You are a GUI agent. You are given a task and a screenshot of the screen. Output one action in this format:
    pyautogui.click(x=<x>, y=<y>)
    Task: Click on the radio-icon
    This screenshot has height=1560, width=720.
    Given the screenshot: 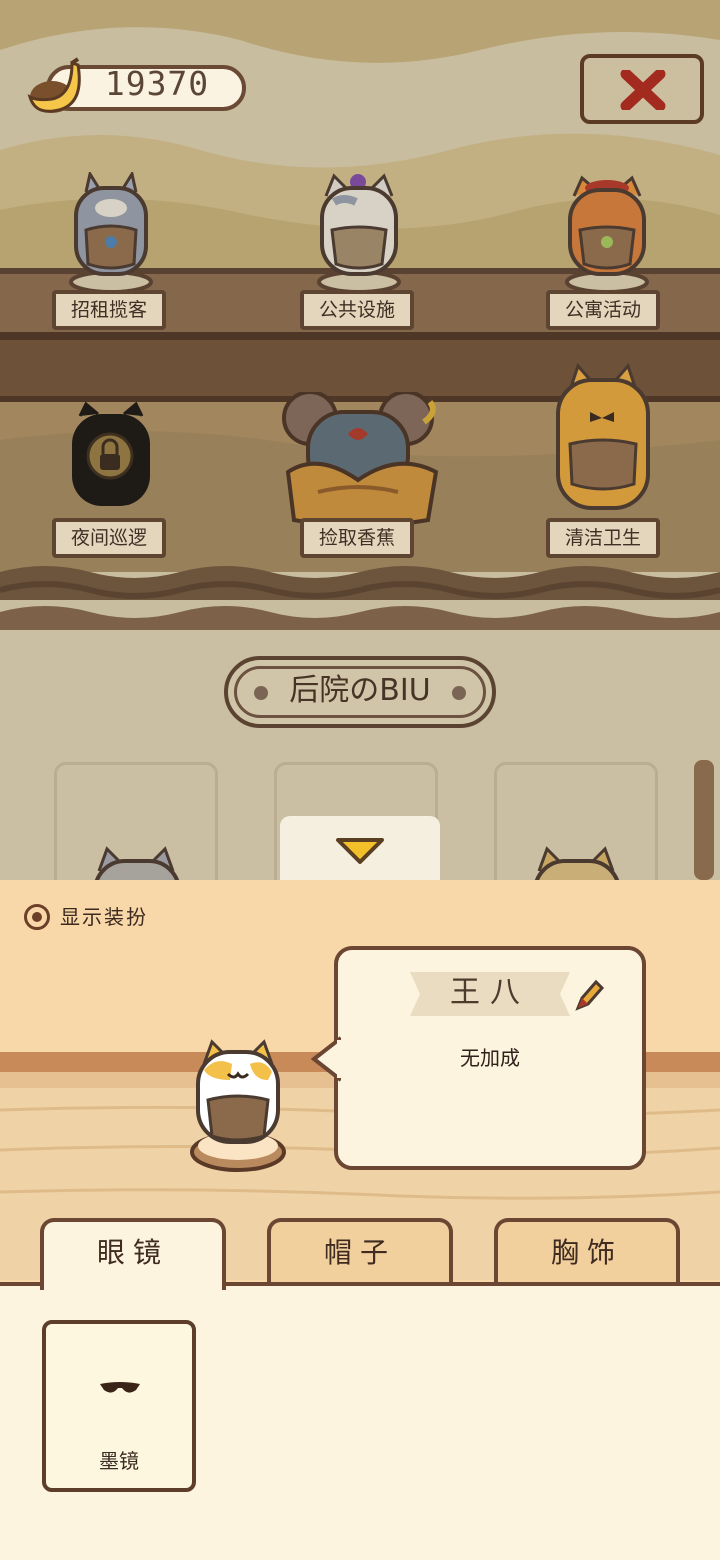 What is the action you would take?
    pyautogui.click(x=37, y=917)
    